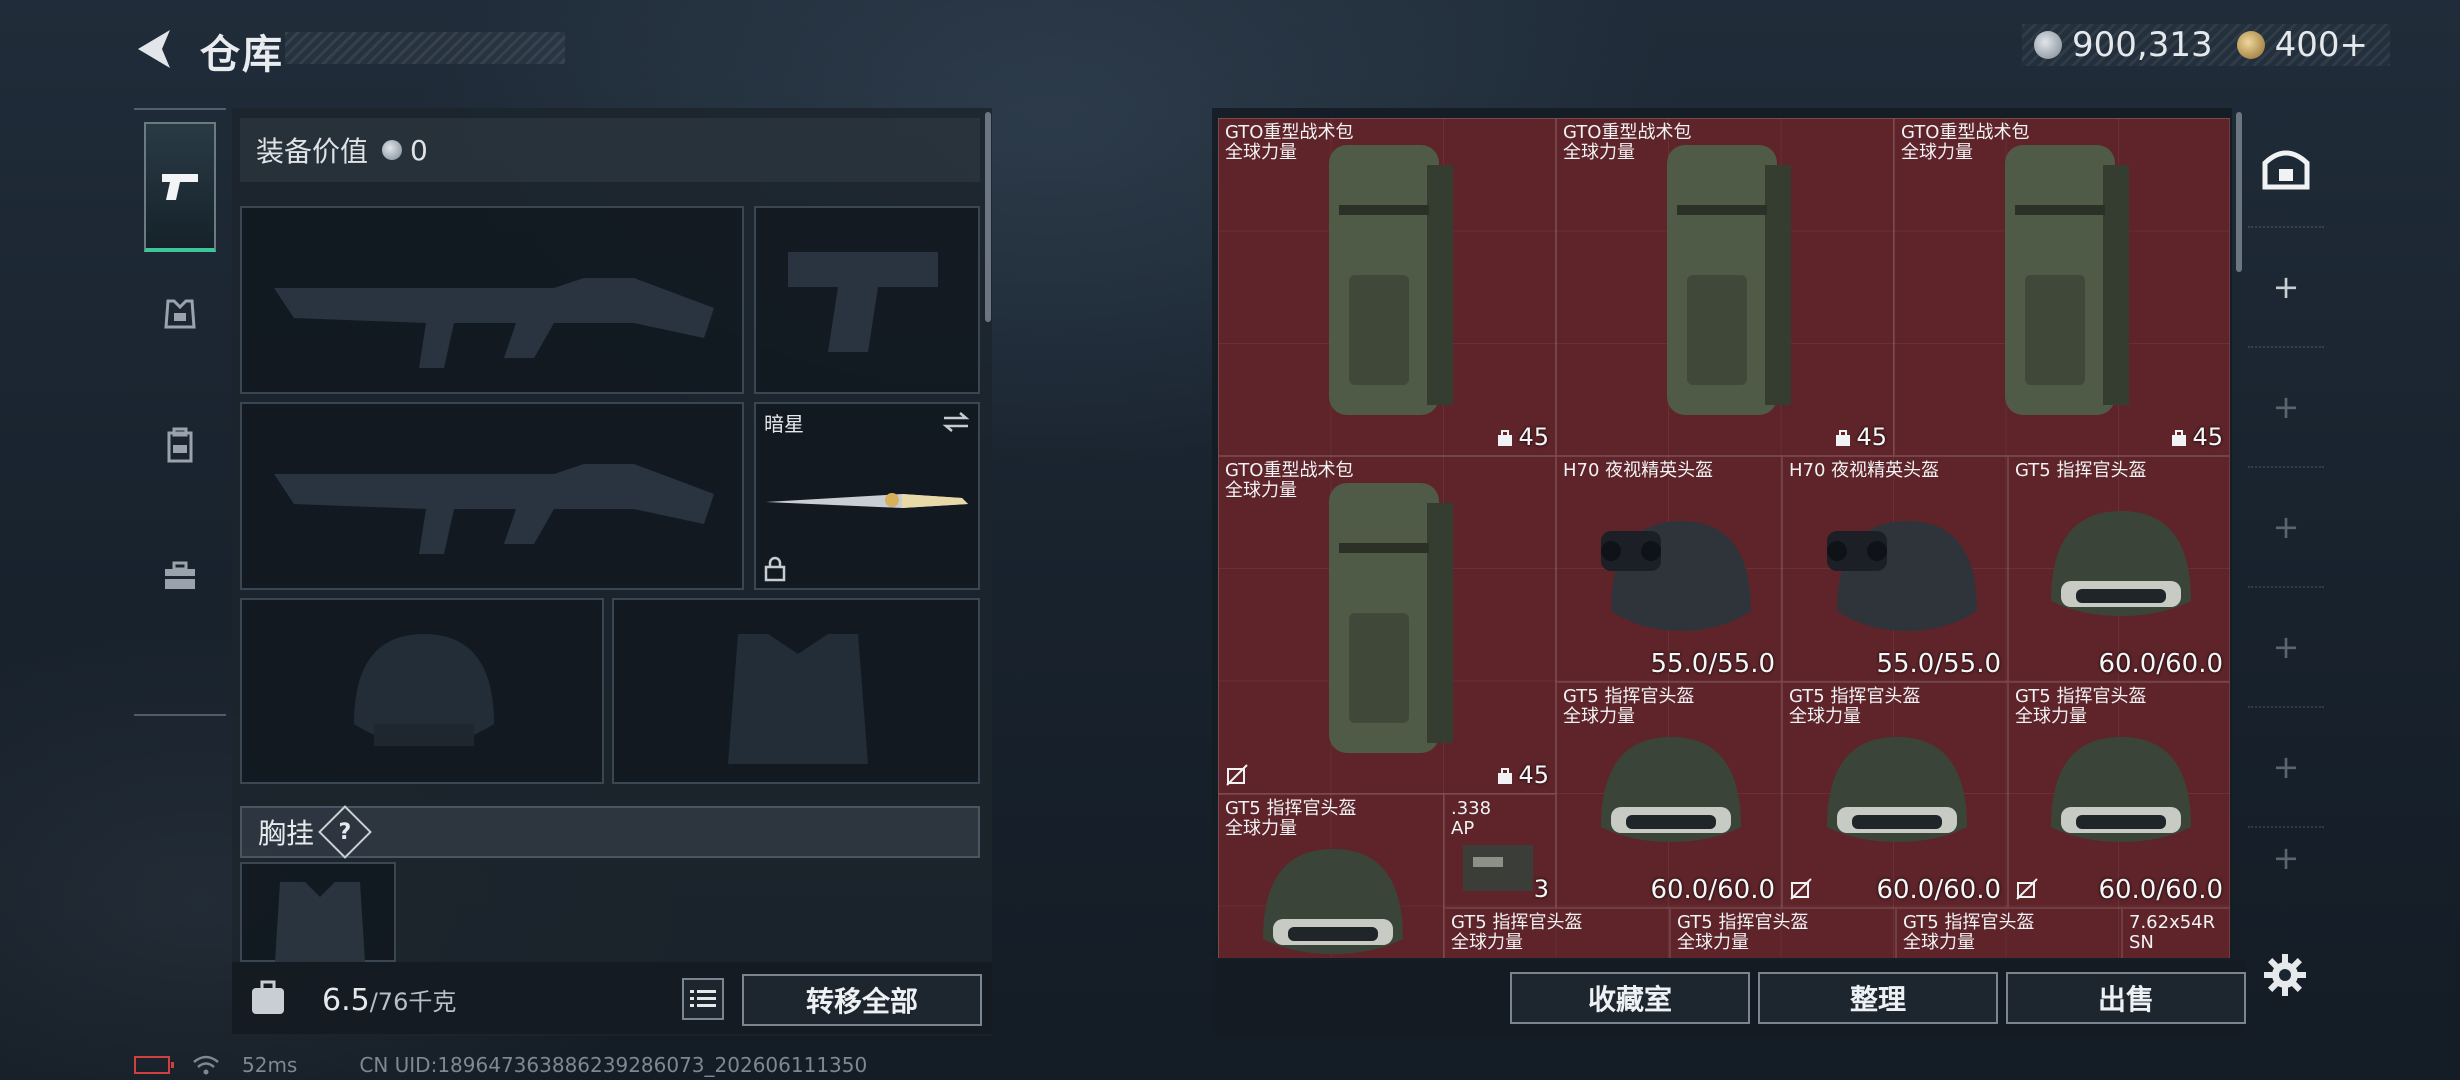 This screenshot has height=1080, width=2460. I want to click on silver-coin-value: 900,313, so click(2142, 45).